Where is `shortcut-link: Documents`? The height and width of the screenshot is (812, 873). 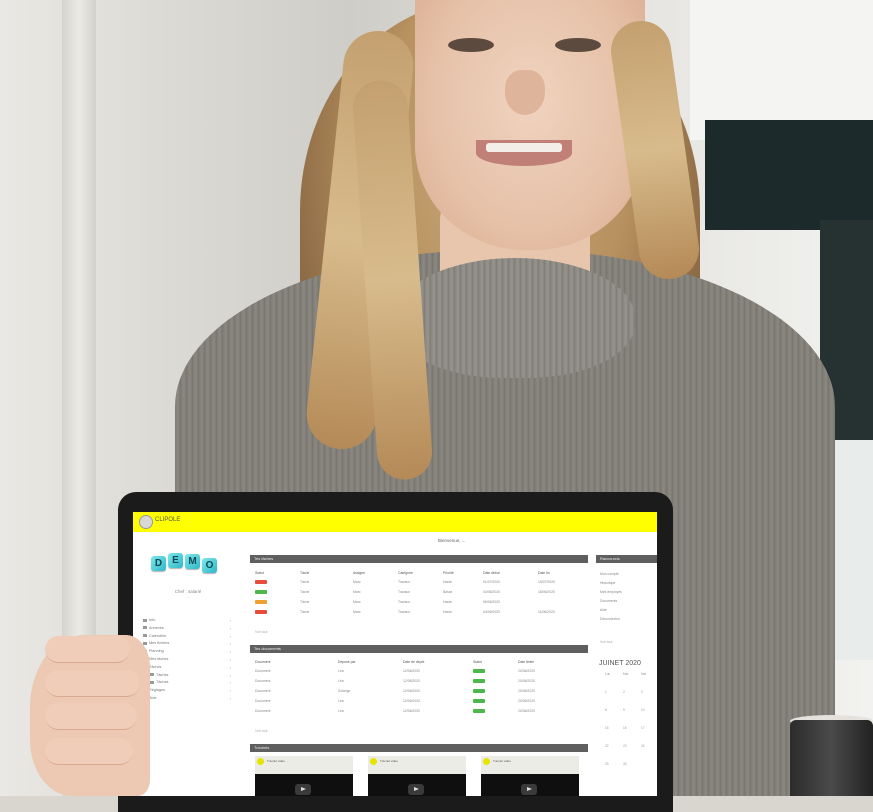
shortcut-link: Documents is located at coordinates (608, 601).